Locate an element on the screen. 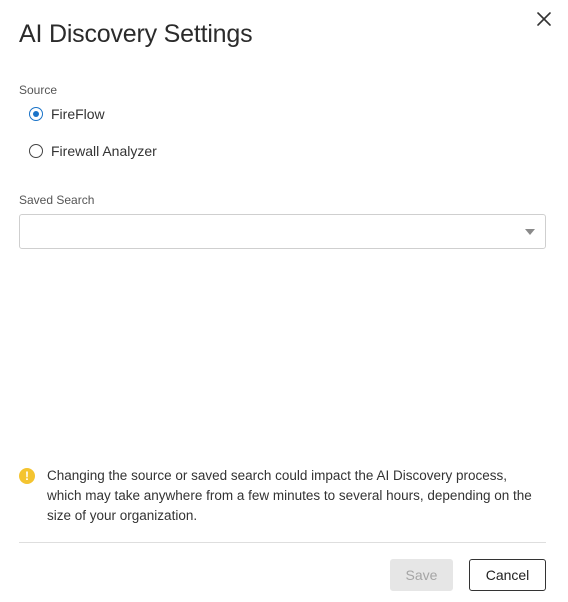 This screenshot has height=602, width=568. source-option-firewall-analyzer: Firewall Analyzer is located at coordinates (93, 151).